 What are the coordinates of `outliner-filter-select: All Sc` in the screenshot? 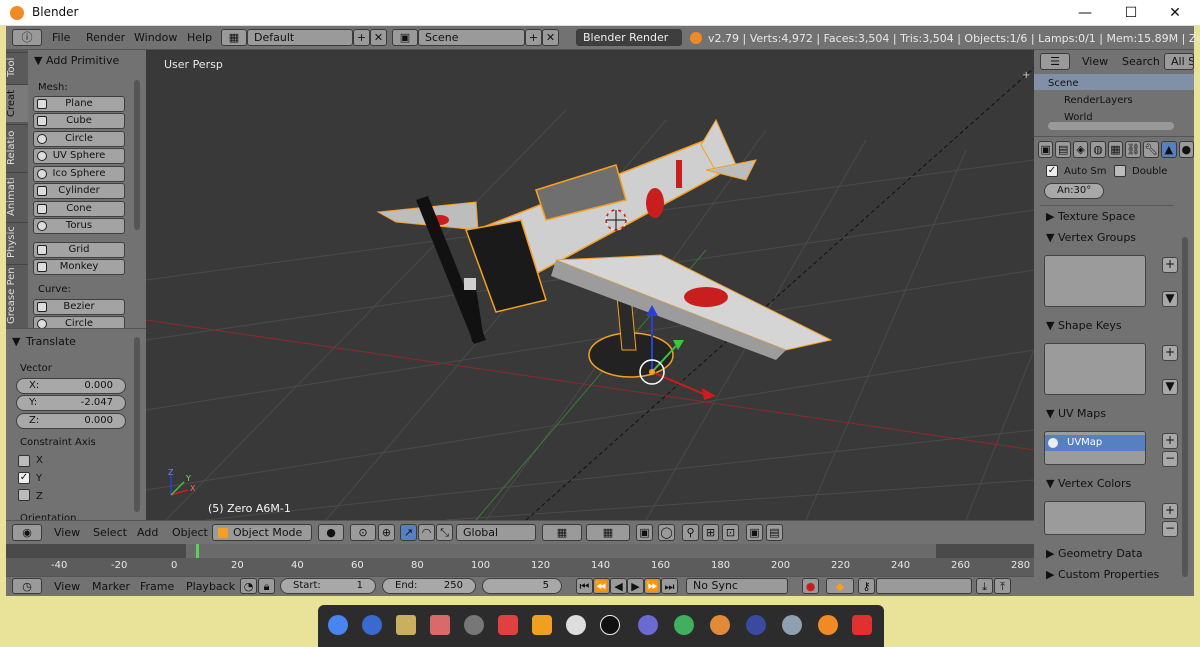 It's located at (1179, 61).